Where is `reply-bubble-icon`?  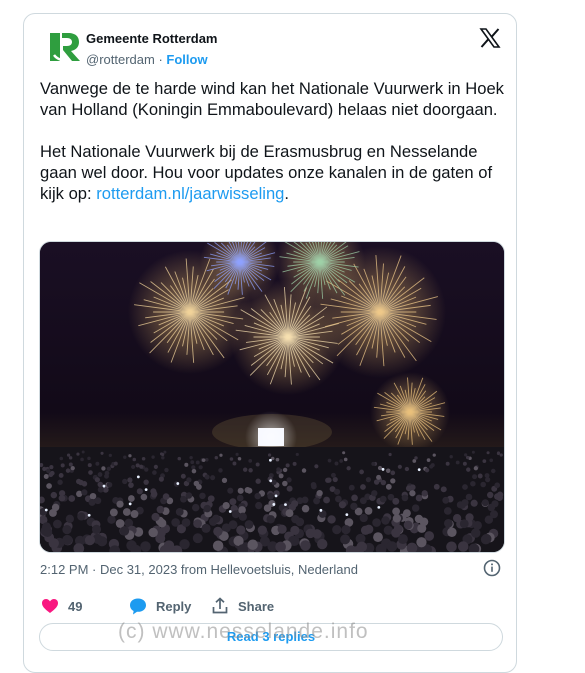
reply-bubble-icon is located at coordinates (138, 606).